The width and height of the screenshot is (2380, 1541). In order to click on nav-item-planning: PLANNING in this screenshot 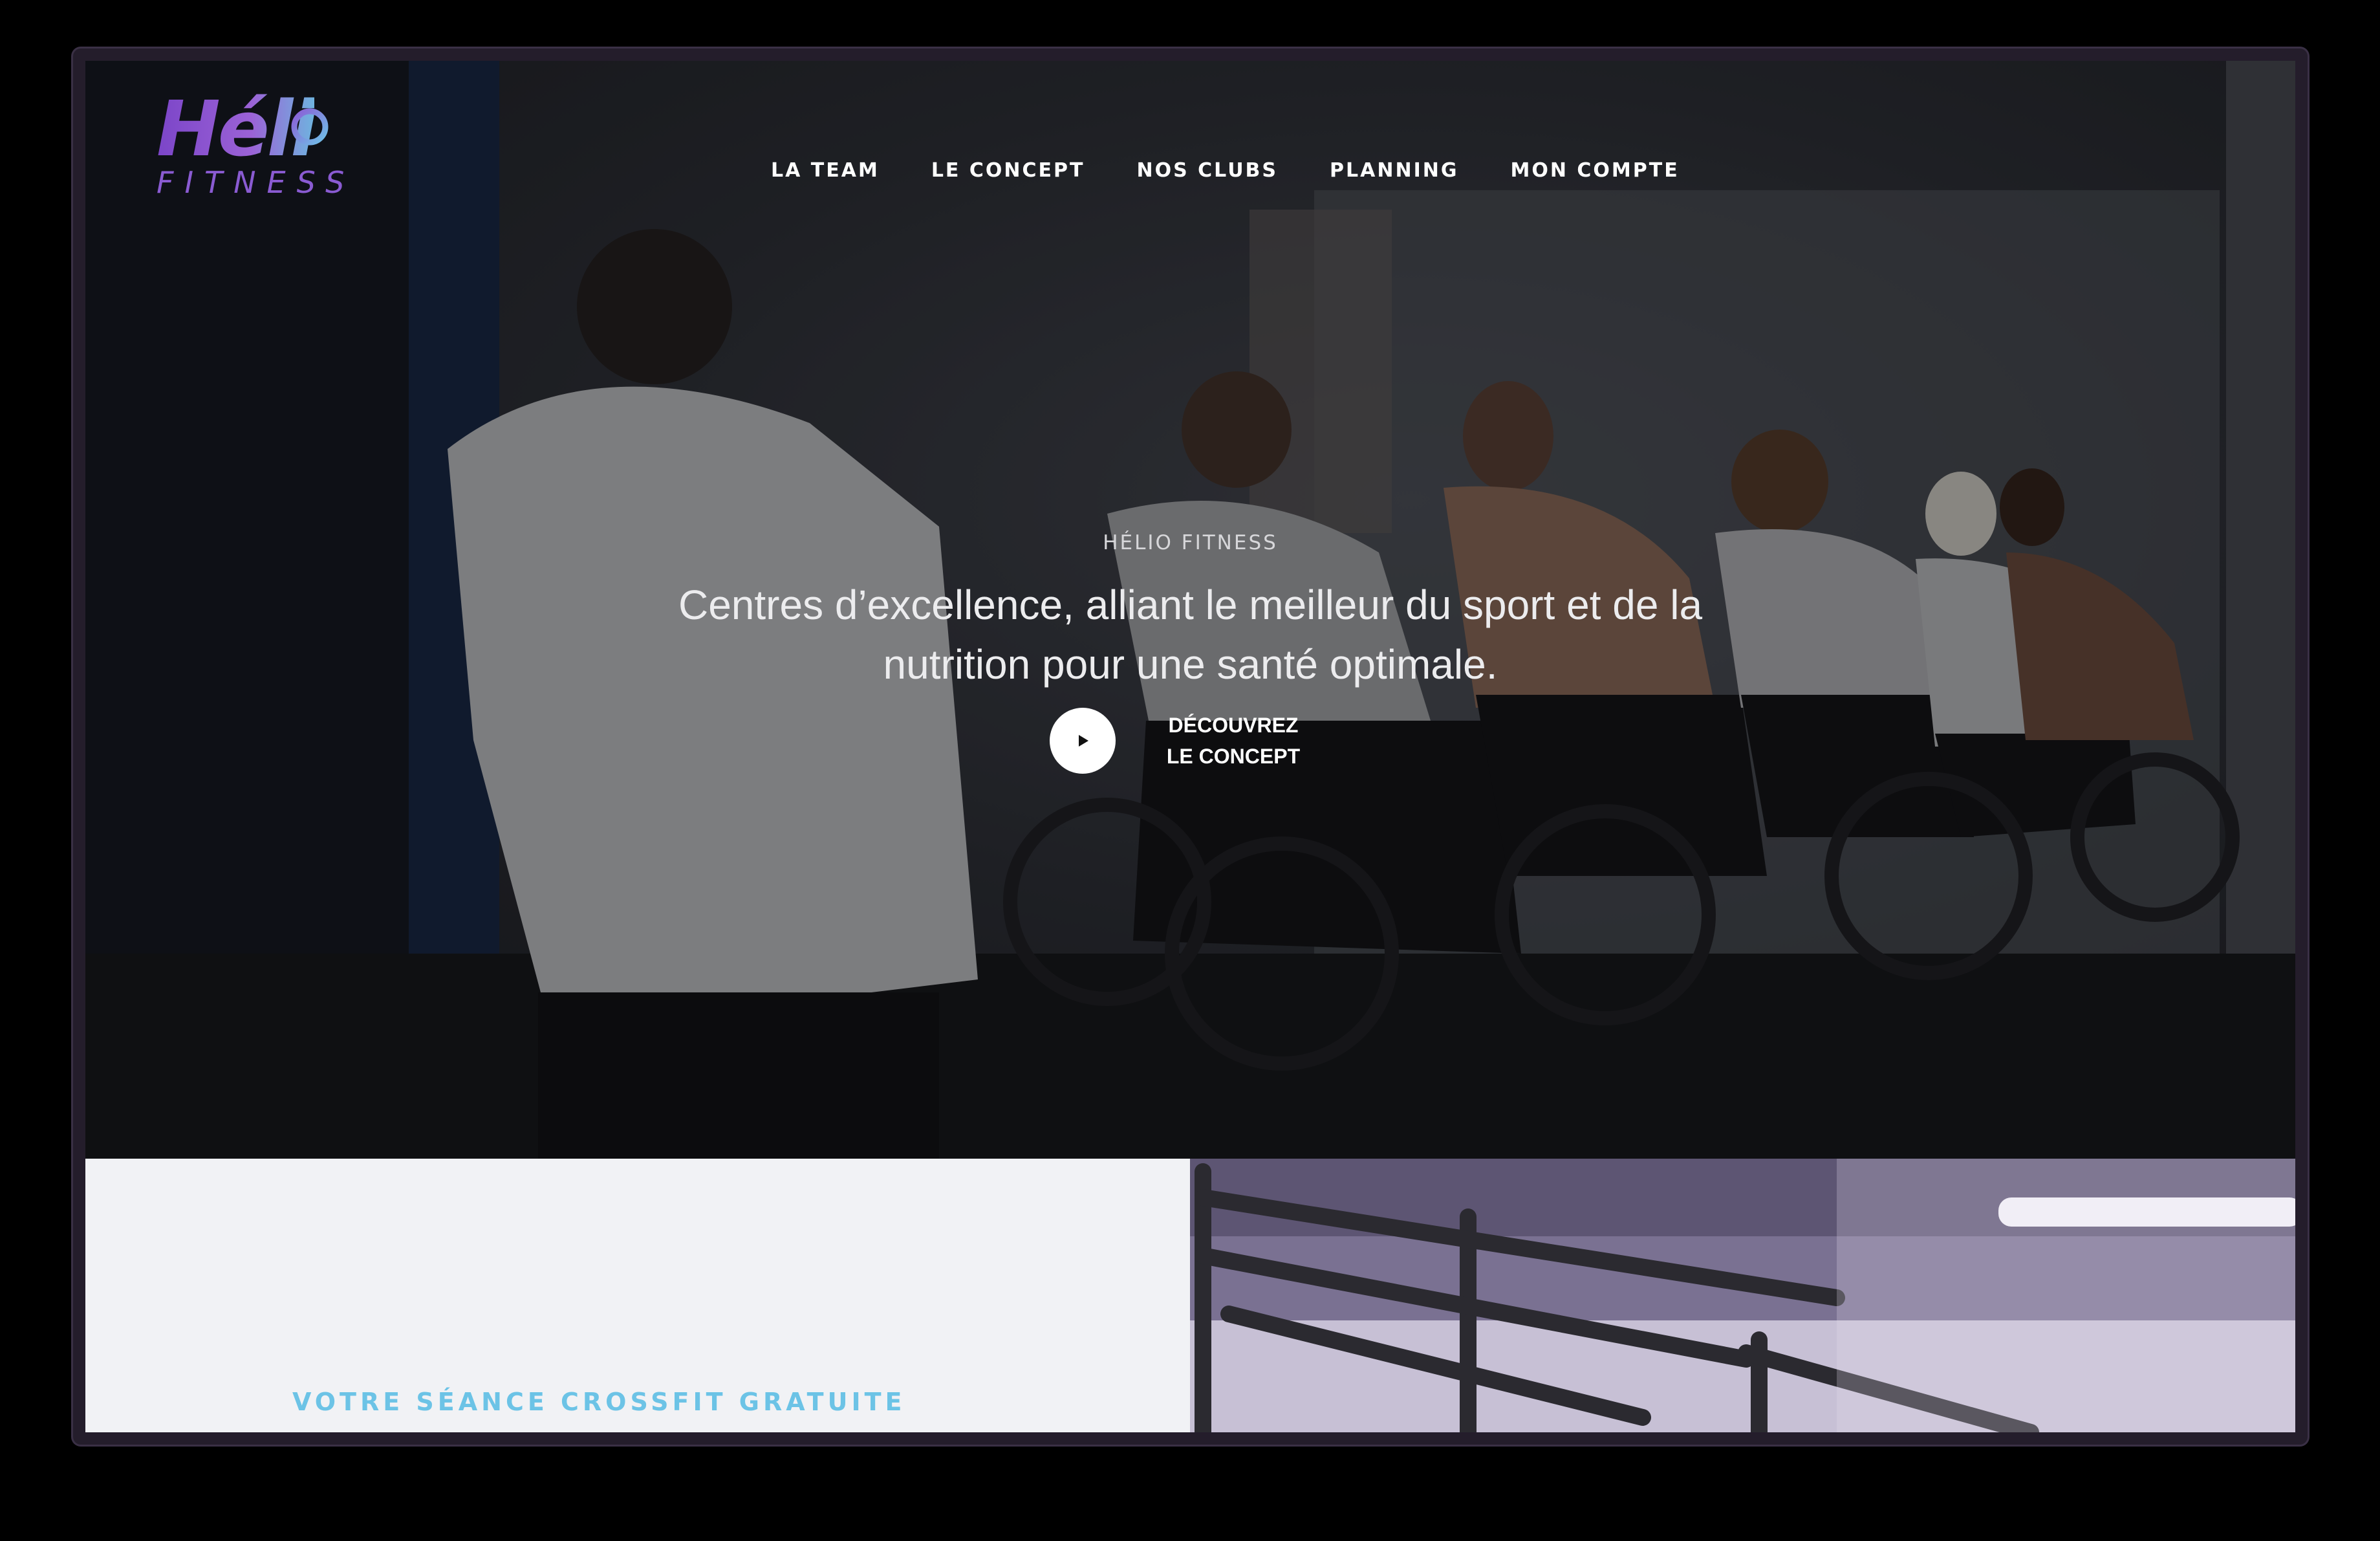, I will do `click(1394, 171)`.